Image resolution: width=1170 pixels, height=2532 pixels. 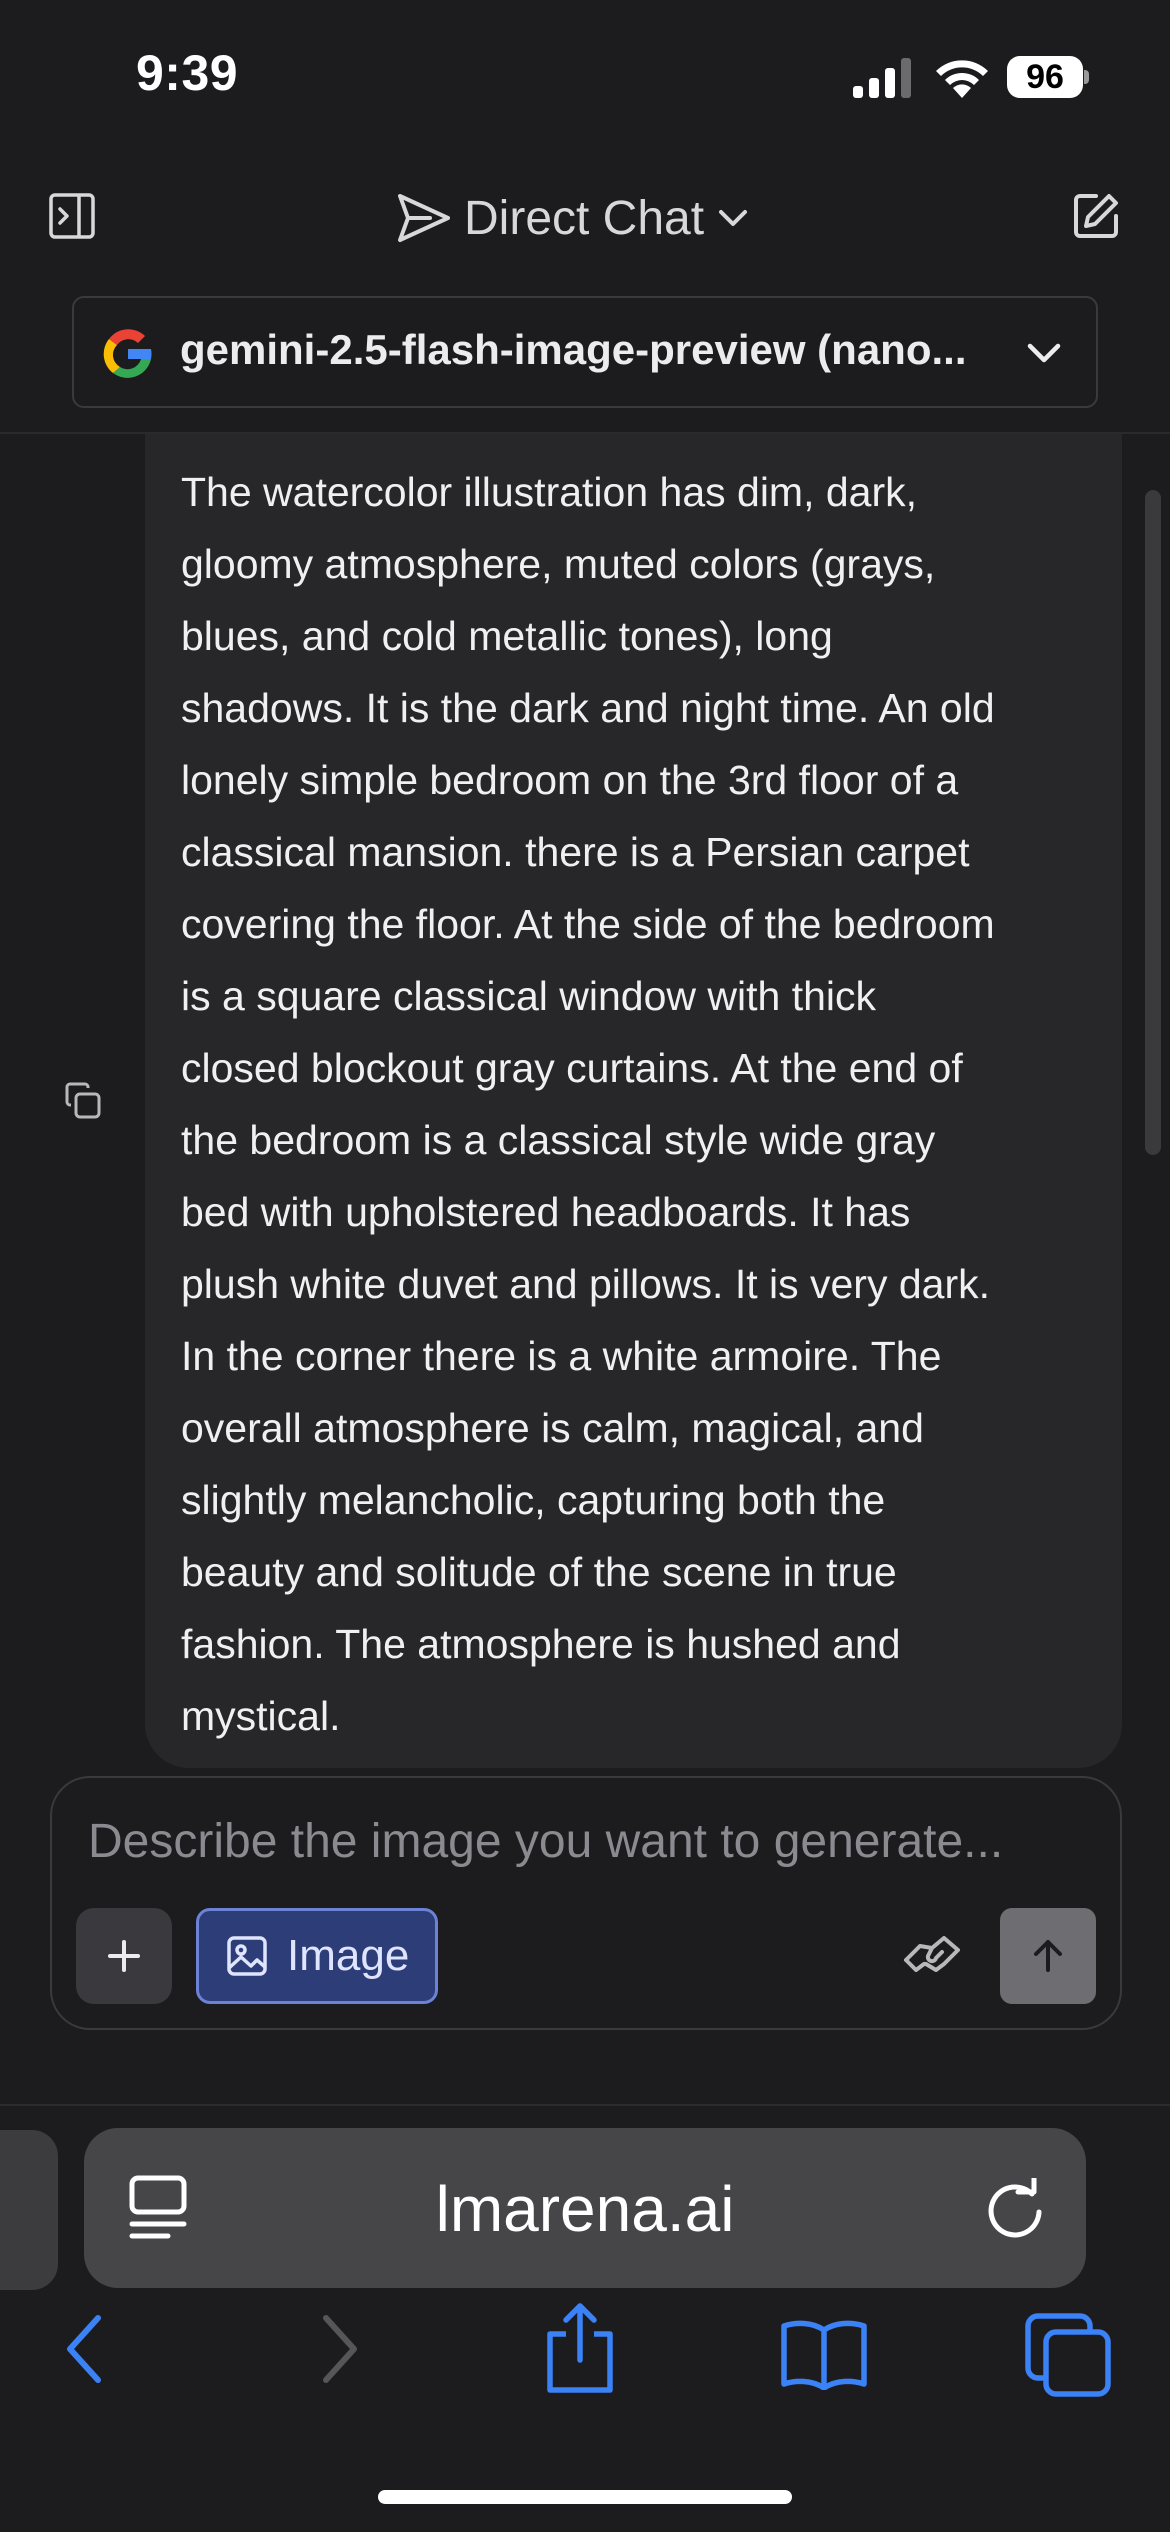 What do you see at coordinates (541, 1644) in the screenshot?
I see `message-line: fashion. The atmosphere is hushed and` at bounding box center [541, 1644].